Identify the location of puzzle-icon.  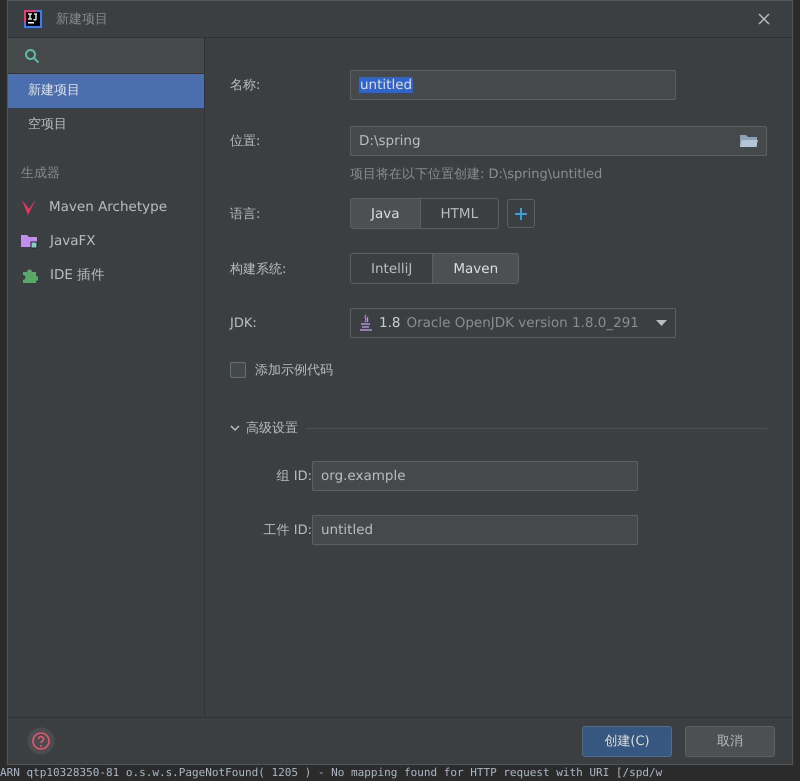
(29, 275).